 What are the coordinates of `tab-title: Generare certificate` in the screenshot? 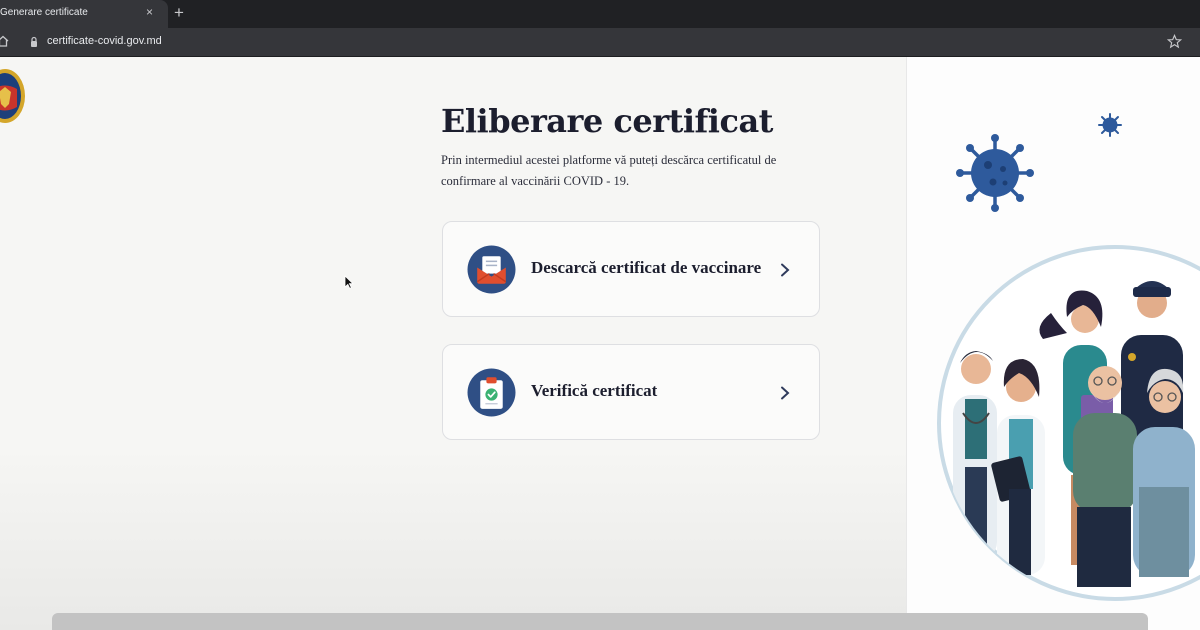 It's located at (44, 12).